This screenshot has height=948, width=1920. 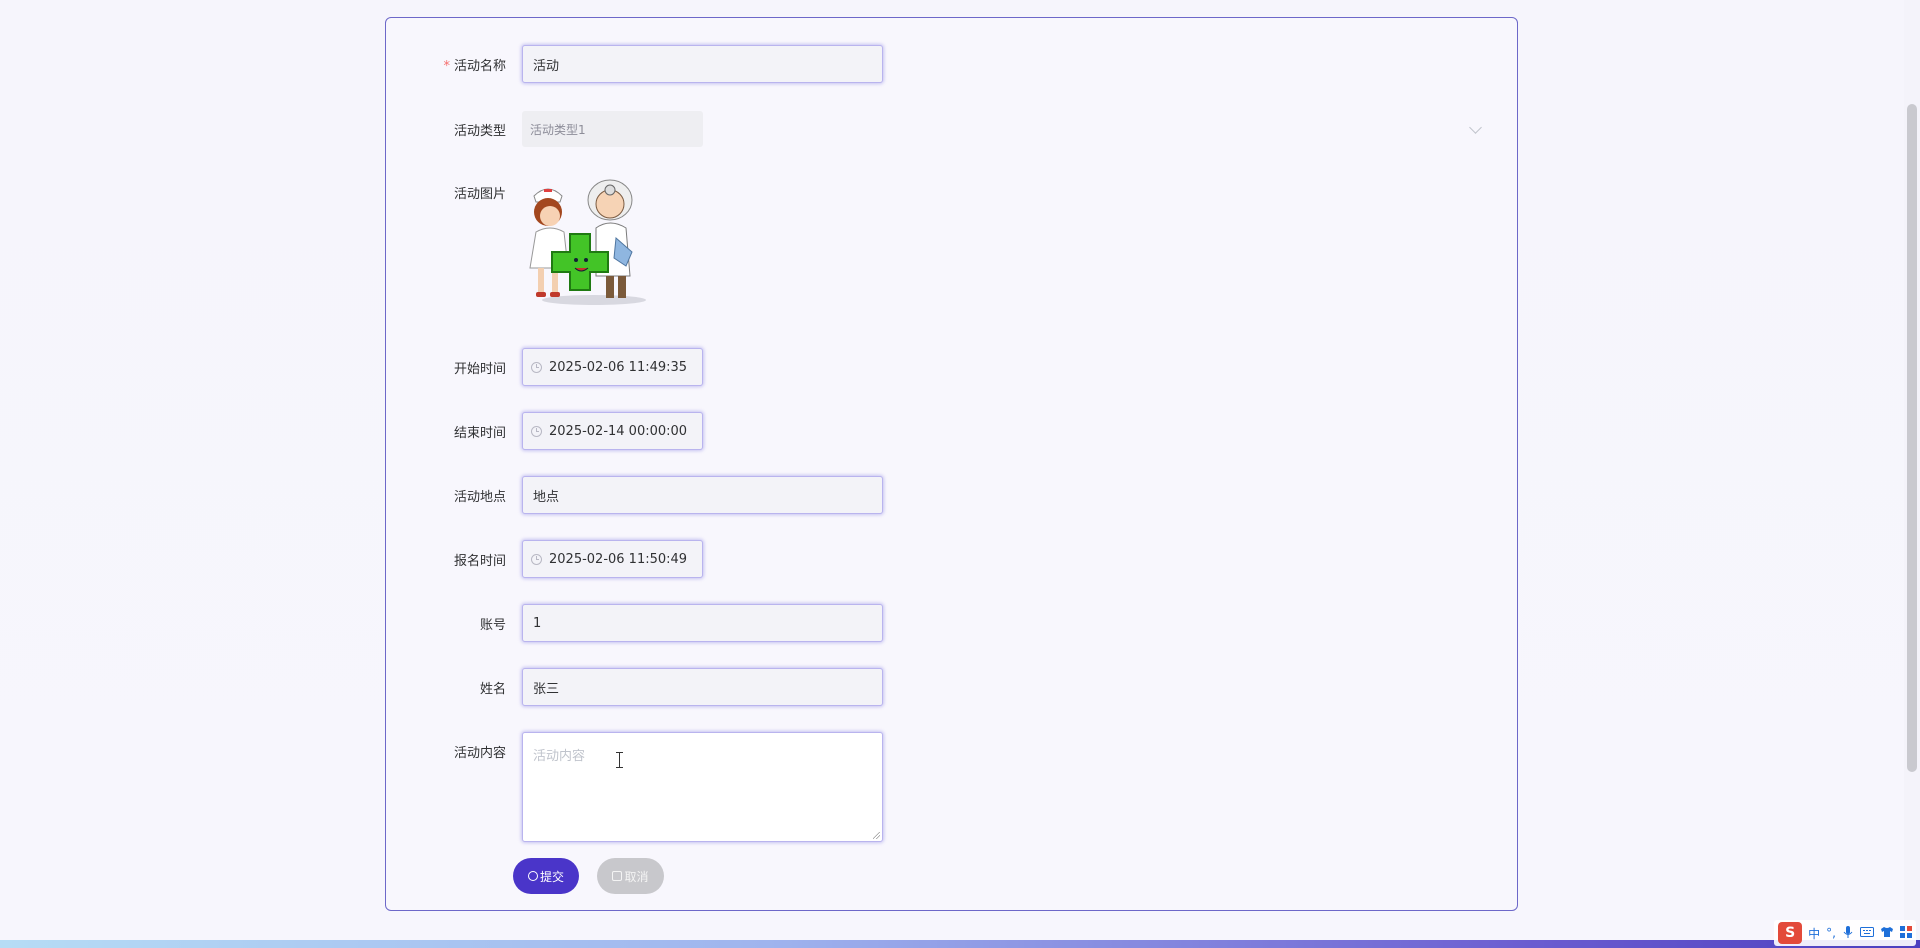 I want to click on signup-time-label: 报名时间, so click(x=479, y=561).